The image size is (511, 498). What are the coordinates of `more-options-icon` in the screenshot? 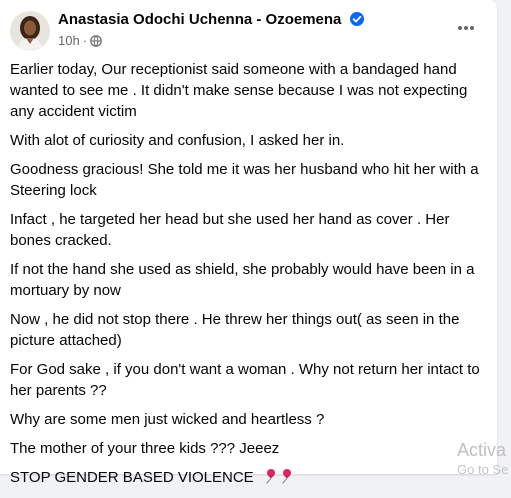 It's located at (466, 28).